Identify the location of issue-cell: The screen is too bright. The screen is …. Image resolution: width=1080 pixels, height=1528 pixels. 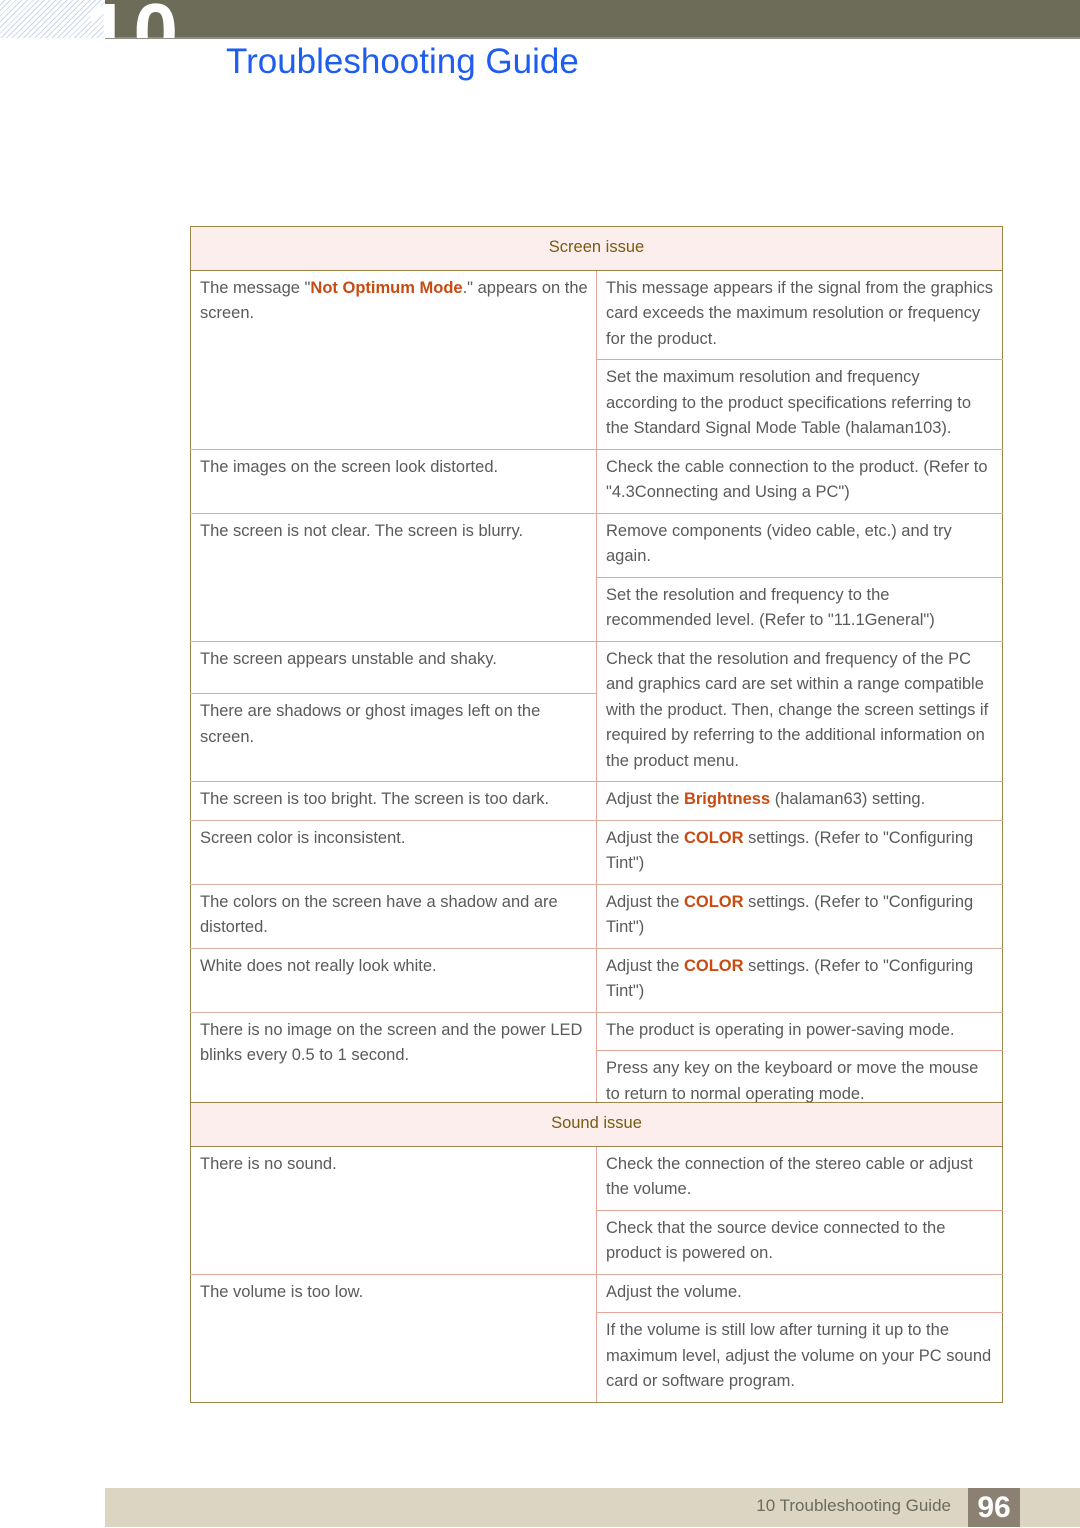
(393, 801).